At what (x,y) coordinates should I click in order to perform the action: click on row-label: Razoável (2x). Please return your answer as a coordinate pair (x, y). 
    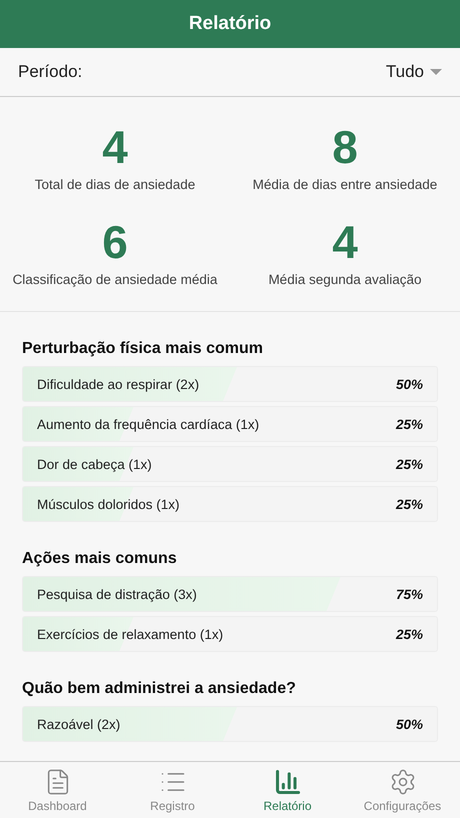
    Looking at the image, I should click on (78, 724).